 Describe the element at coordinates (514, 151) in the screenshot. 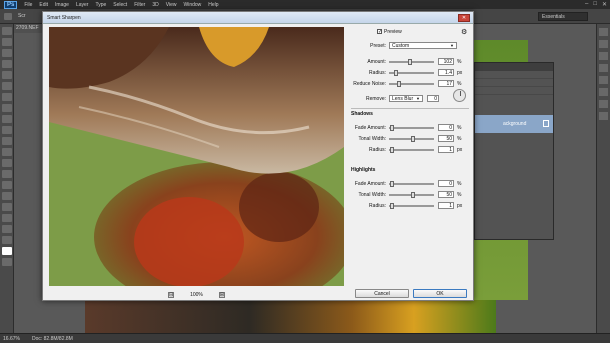

I see `layers-panel: ackground` at that location.